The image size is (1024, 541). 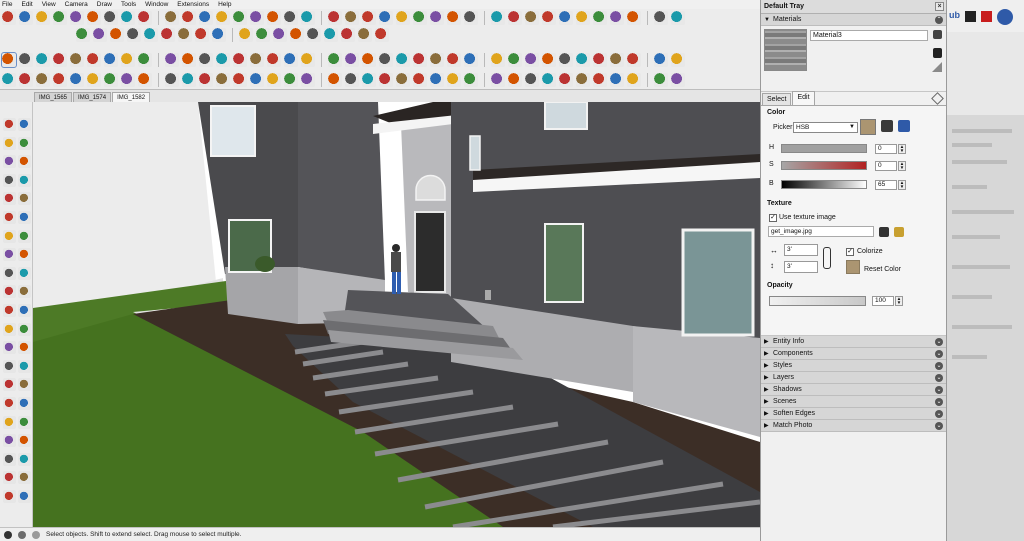 I want to click on opacity-spinner: ▲ ▼, so click(x=899, y=301).